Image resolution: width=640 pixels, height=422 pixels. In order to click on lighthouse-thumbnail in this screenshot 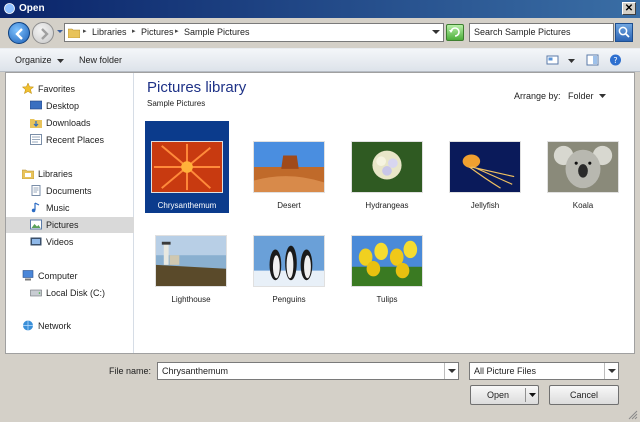, I will do `click(191, 261)`.